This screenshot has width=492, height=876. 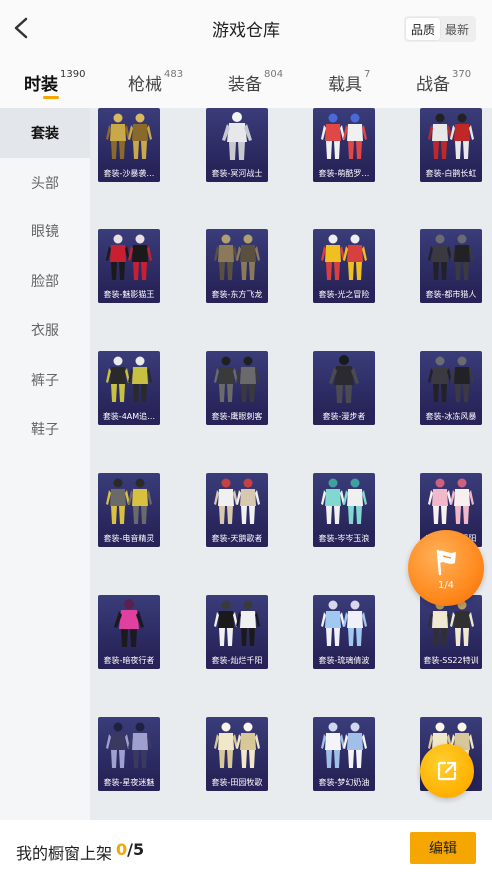 What do you see at coordinates (237, 661) in the screenshot?
I see `outfit-label: 套装-灿烂千阳` at bounding box center [237, 661].